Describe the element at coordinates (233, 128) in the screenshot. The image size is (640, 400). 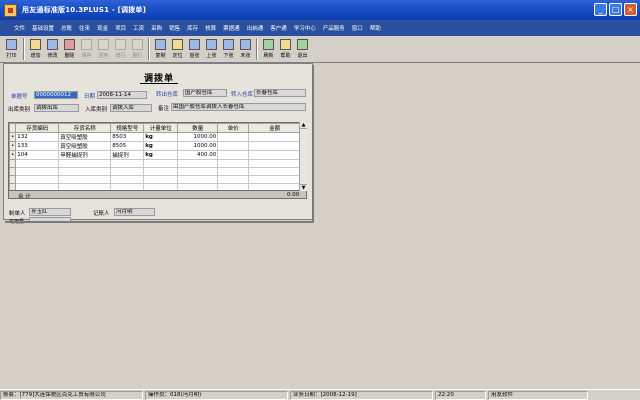
I see `column-header: 单价` at that location.